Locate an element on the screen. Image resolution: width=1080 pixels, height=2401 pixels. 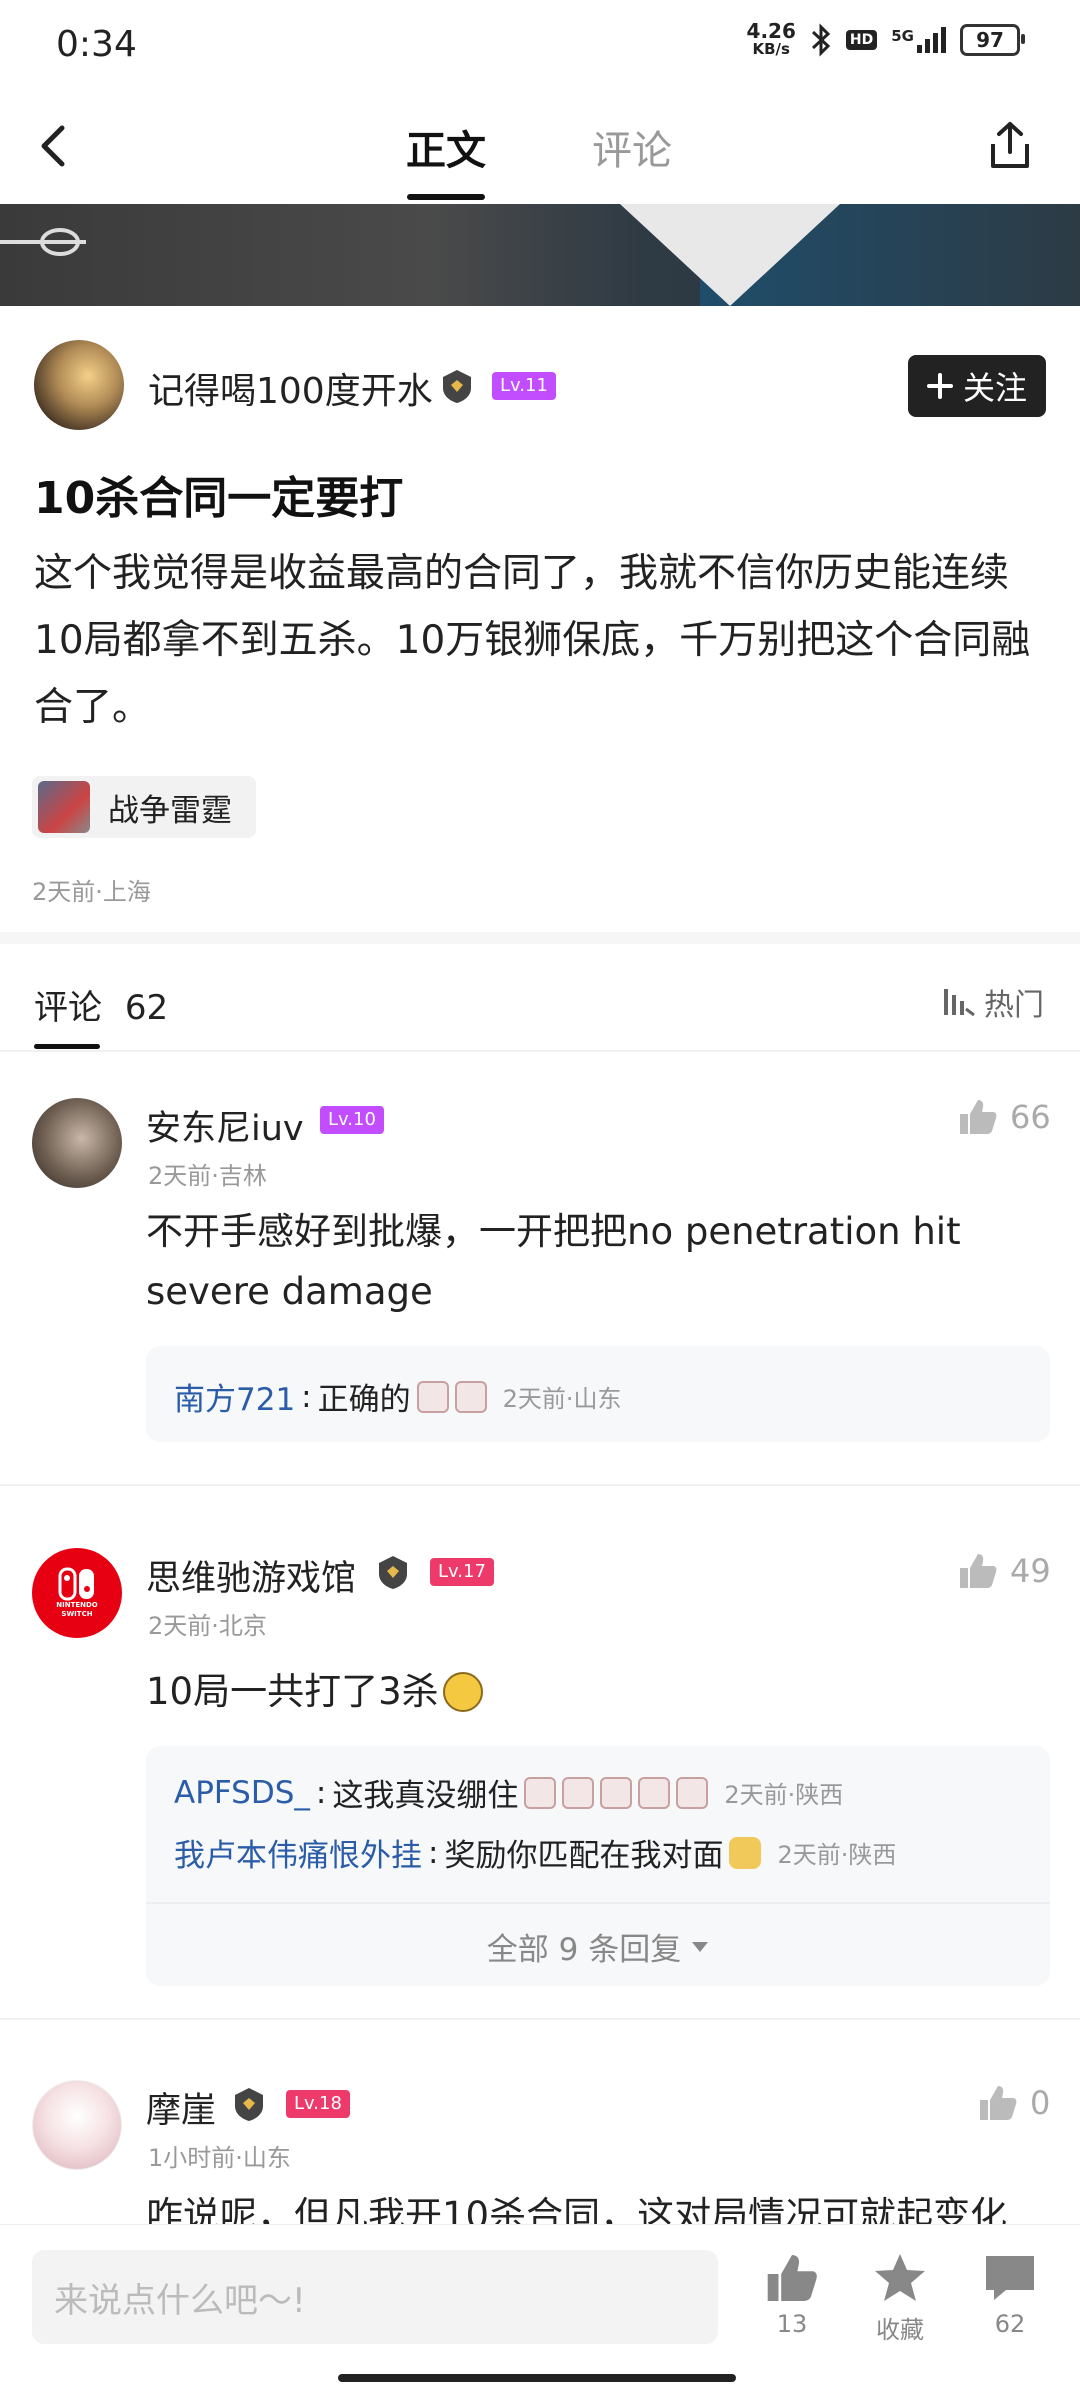
sort-icon is located at coordinates (959, 1003).